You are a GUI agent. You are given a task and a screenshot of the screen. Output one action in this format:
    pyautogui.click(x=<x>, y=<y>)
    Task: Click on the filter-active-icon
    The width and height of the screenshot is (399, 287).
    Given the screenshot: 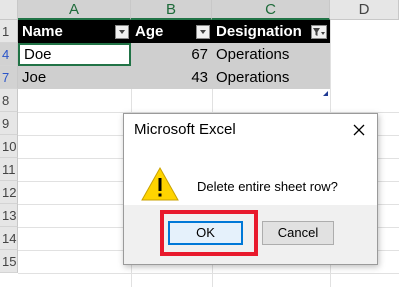 What is the action you would take?
    pyautogui.click(x=319, y=32)
    